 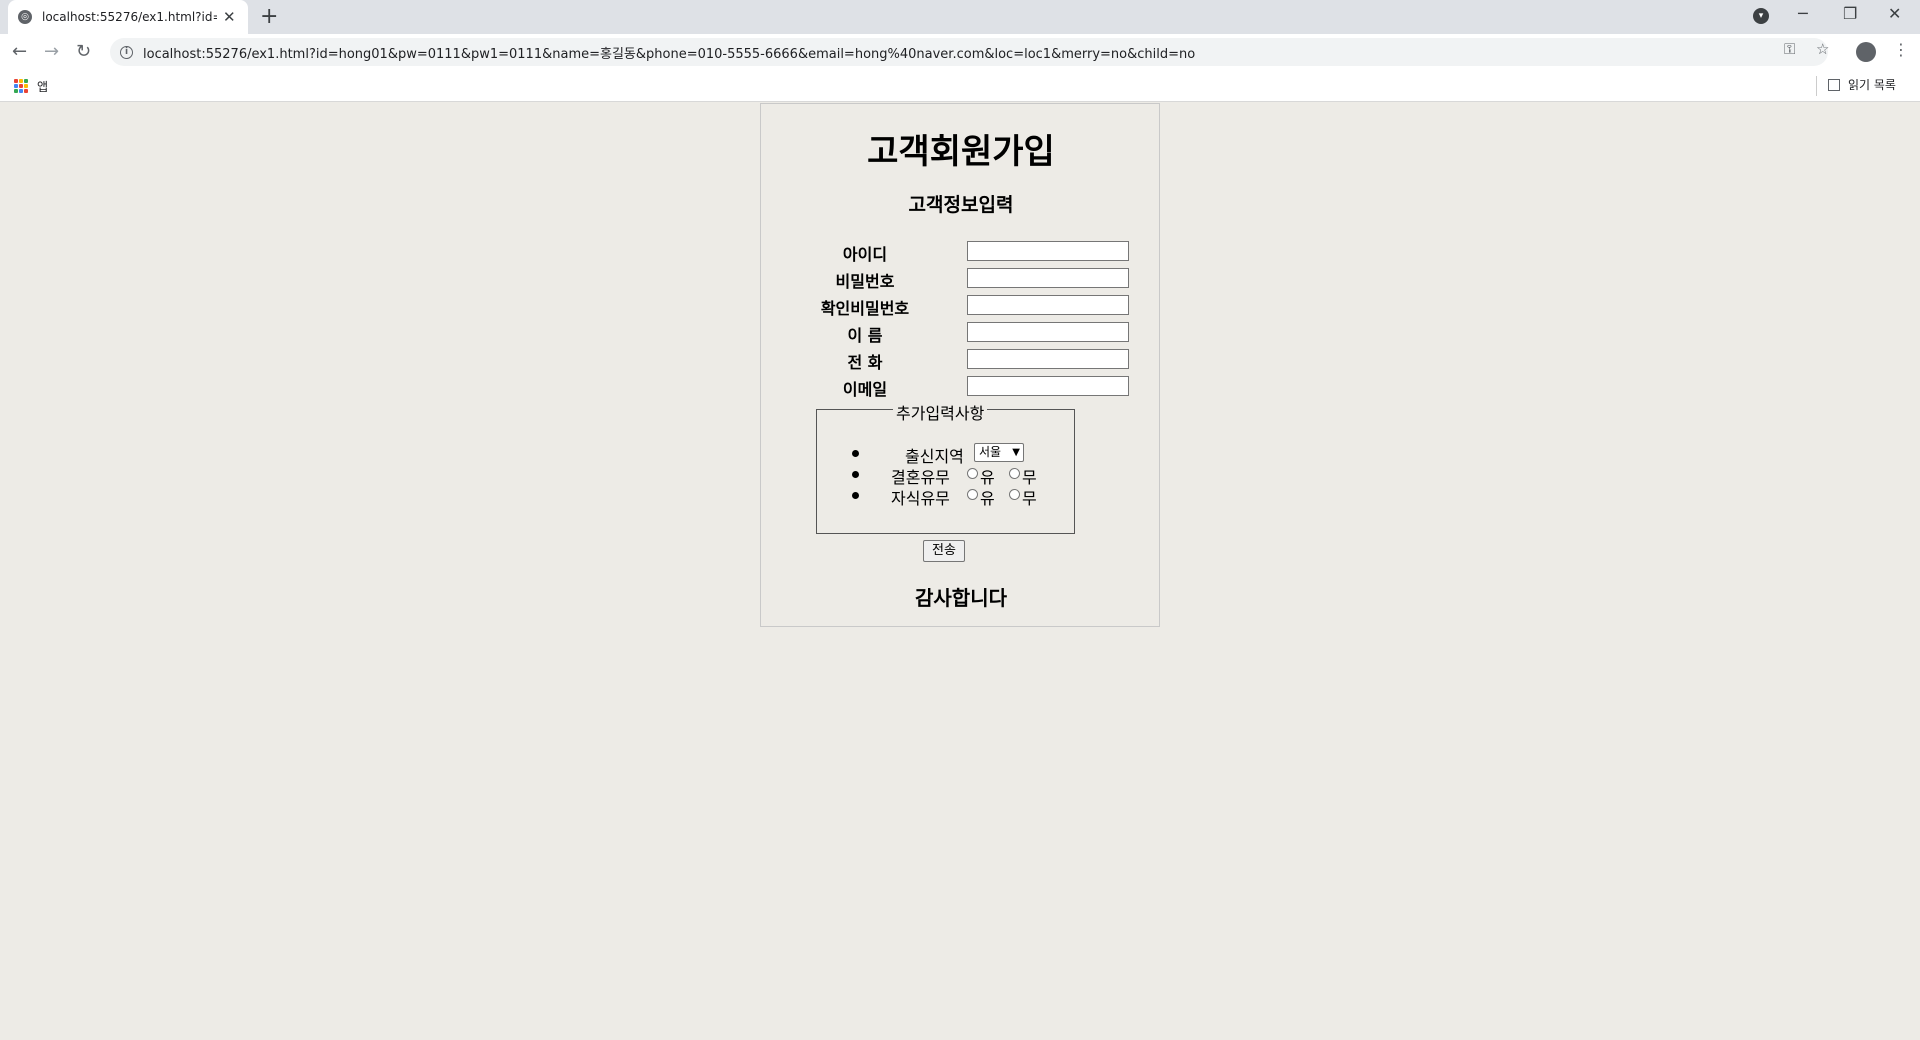 I want to click on reading-list-button: 읽기 목록, so click(x=1862, y=84).